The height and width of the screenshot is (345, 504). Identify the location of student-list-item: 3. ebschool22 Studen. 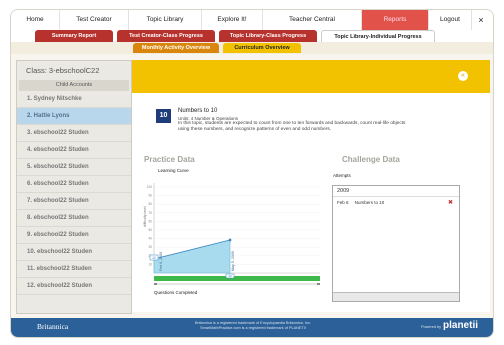
(74, 133).